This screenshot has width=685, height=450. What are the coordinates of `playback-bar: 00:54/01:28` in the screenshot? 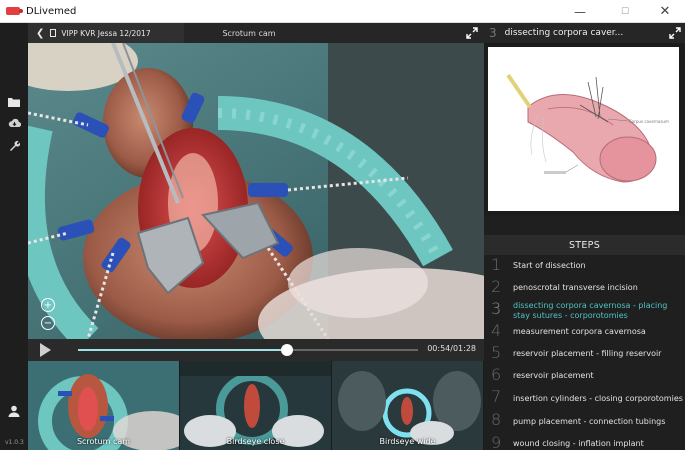 It's located at (256, 350).